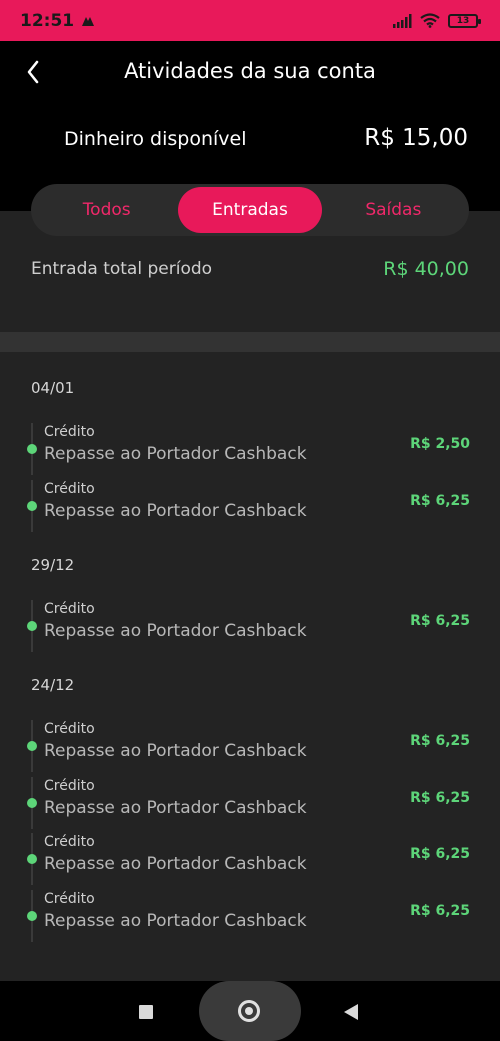  I want to click on home-circle-icon, so click(249, 1011).